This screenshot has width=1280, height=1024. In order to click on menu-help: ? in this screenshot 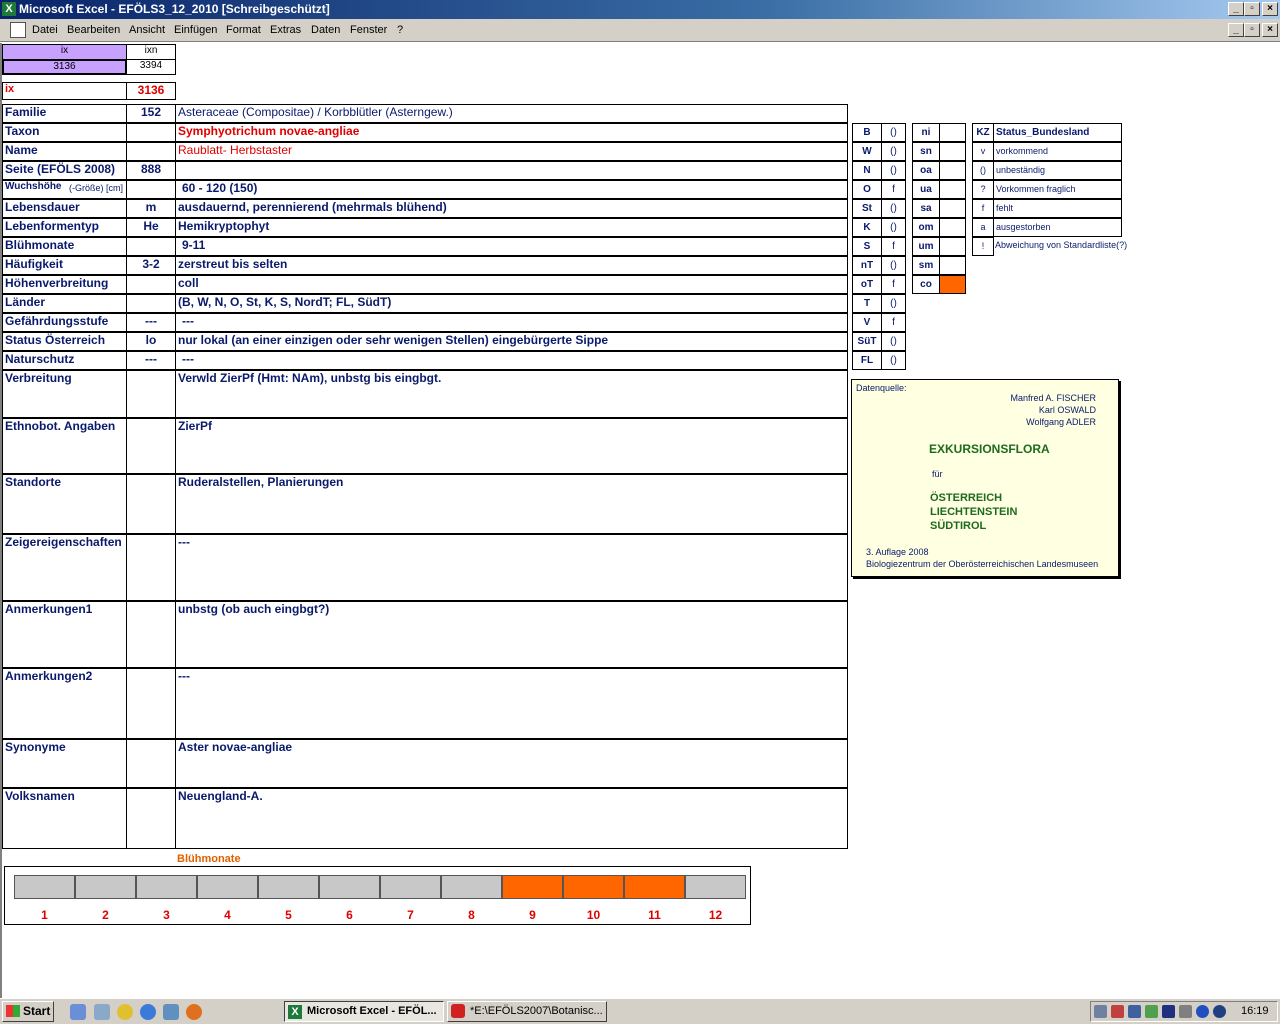, I will do `click(400, 30)`.